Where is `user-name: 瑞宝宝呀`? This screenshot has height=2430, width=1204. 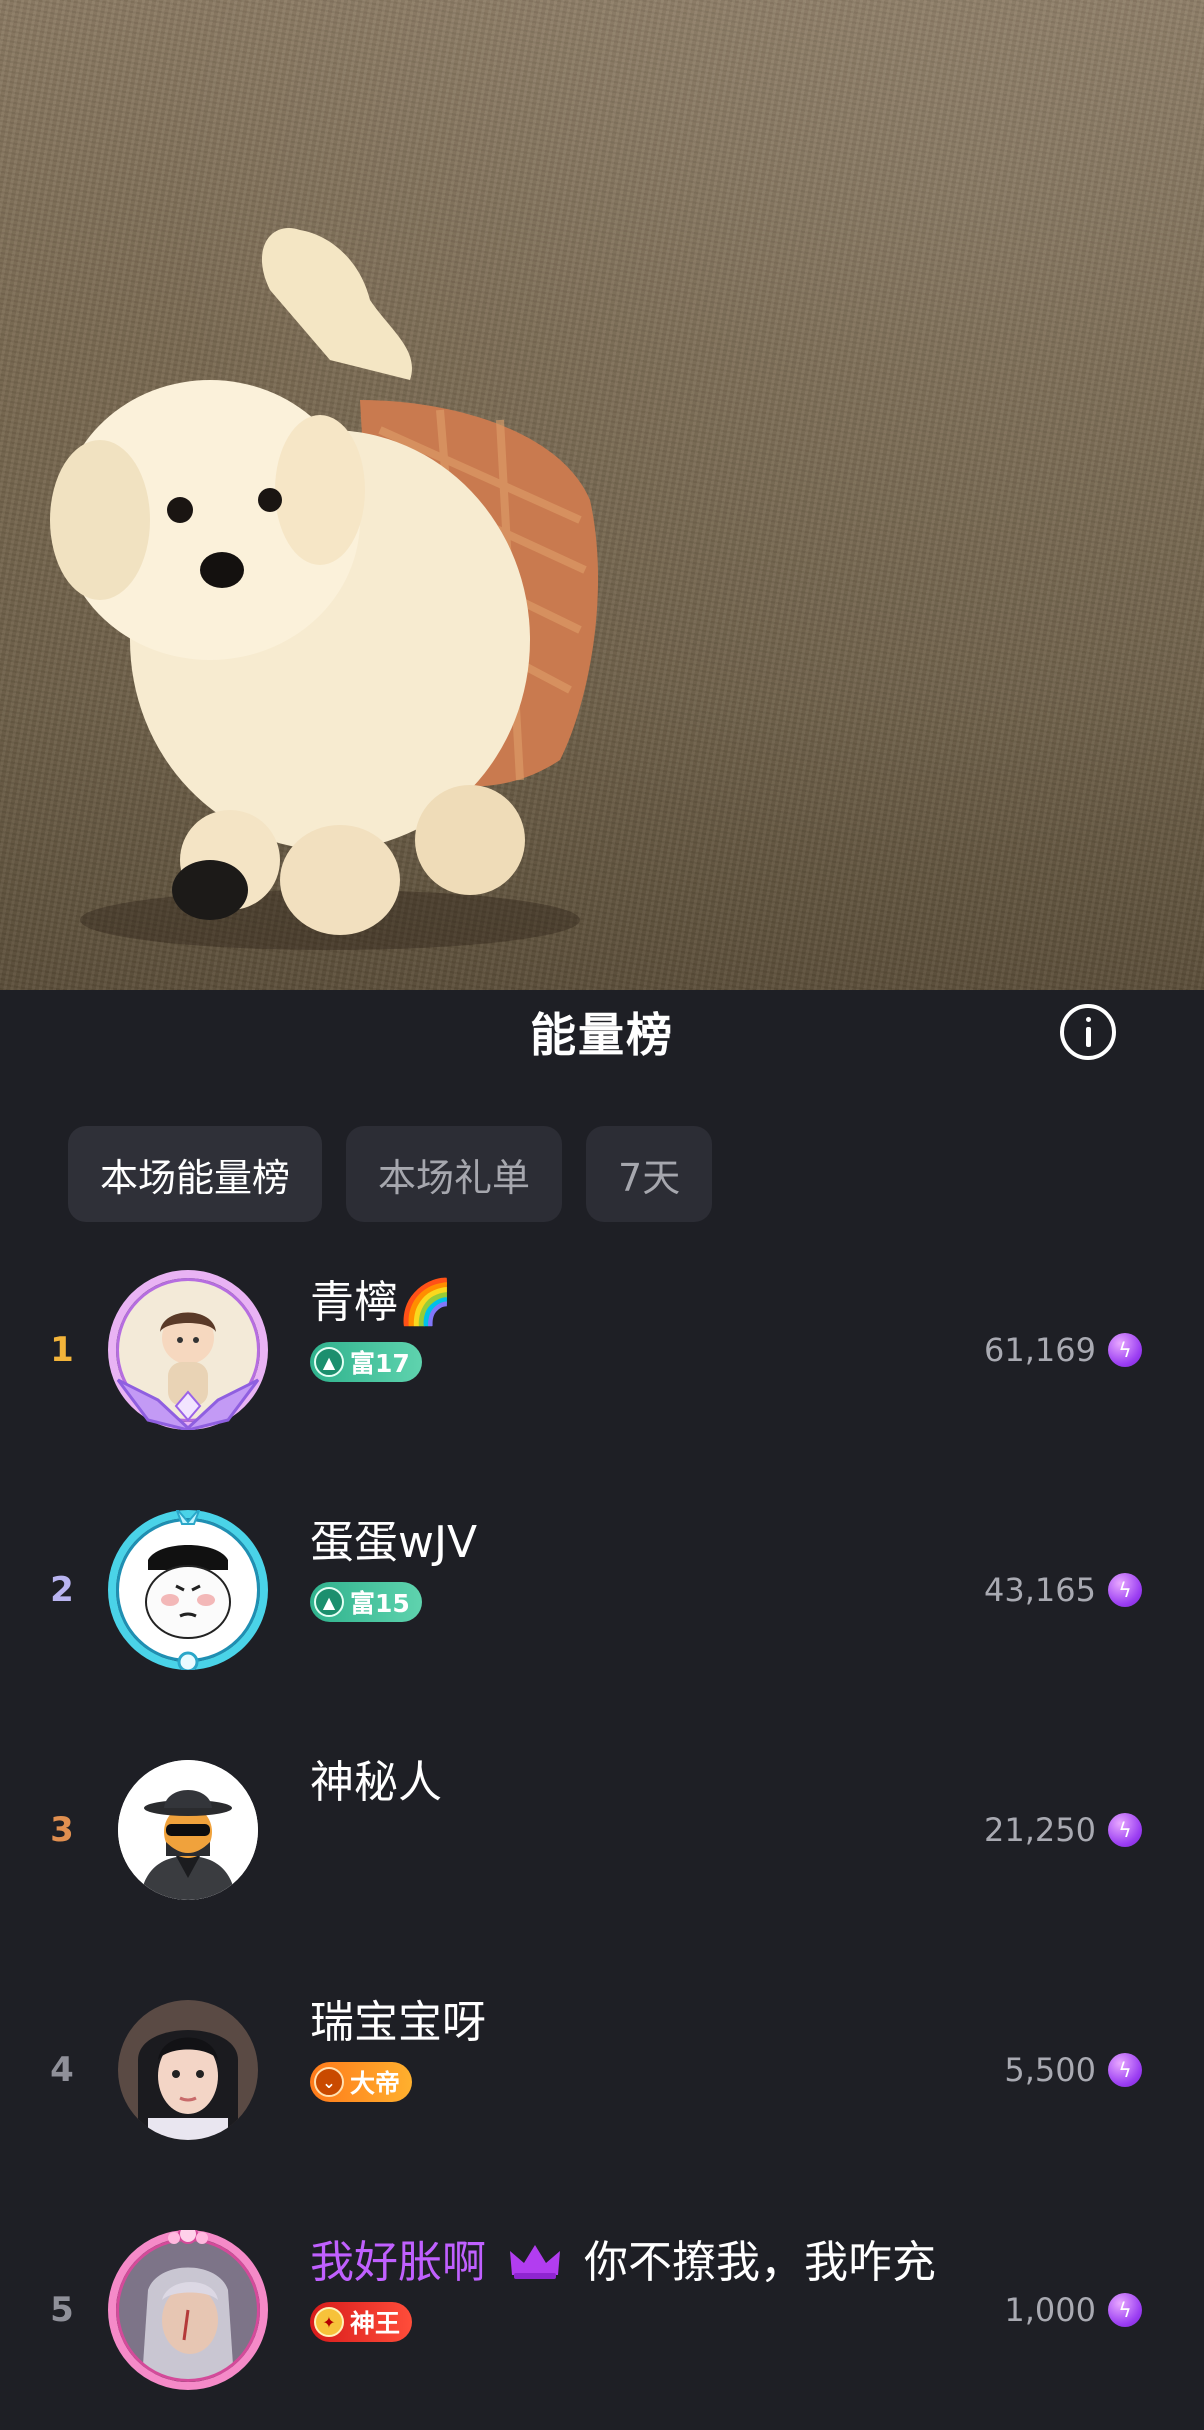
user-name: 瑞宝宝呀 is located at coordinates (398, 2022).